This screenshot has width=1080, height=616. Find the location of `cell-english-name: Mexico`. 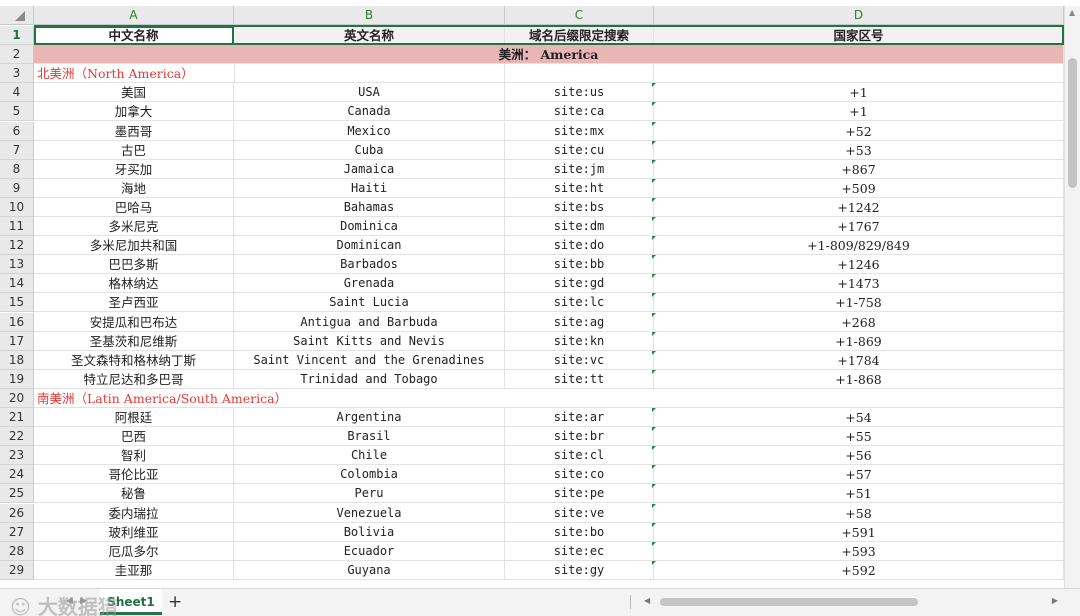

cell-english-name: Mexico is located at coordinates (369, 131).